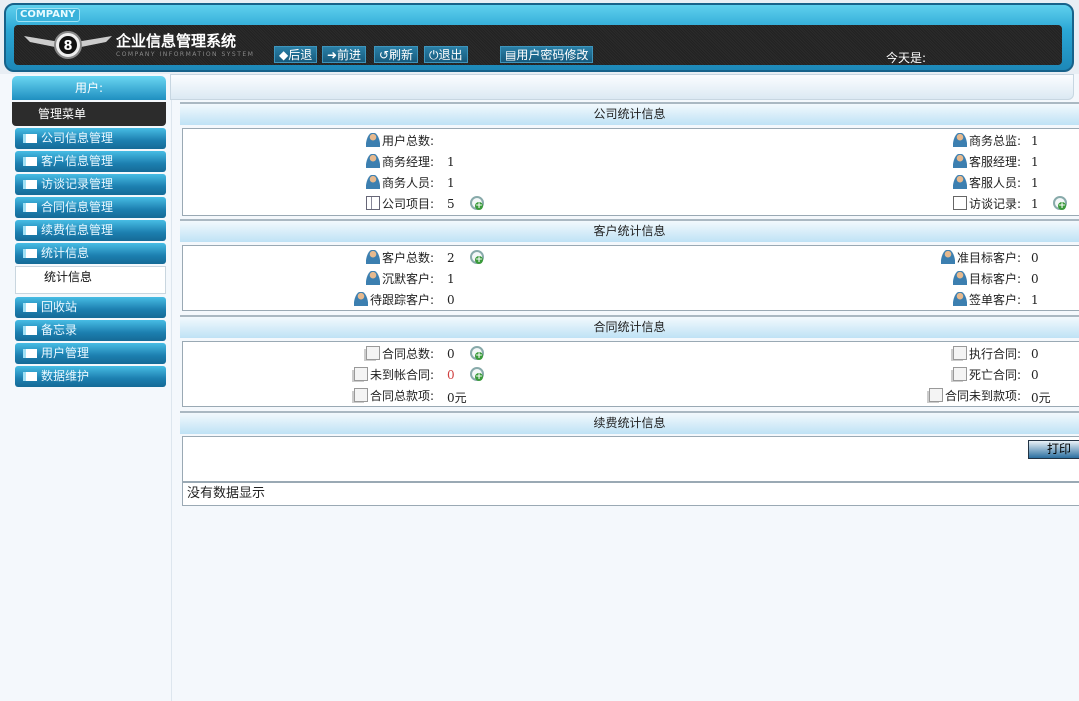  What do you see at coordinates (994, 279) in the screenshot?
I see `stat-label-text: 目标客户:` at bounding box center [994, 279].